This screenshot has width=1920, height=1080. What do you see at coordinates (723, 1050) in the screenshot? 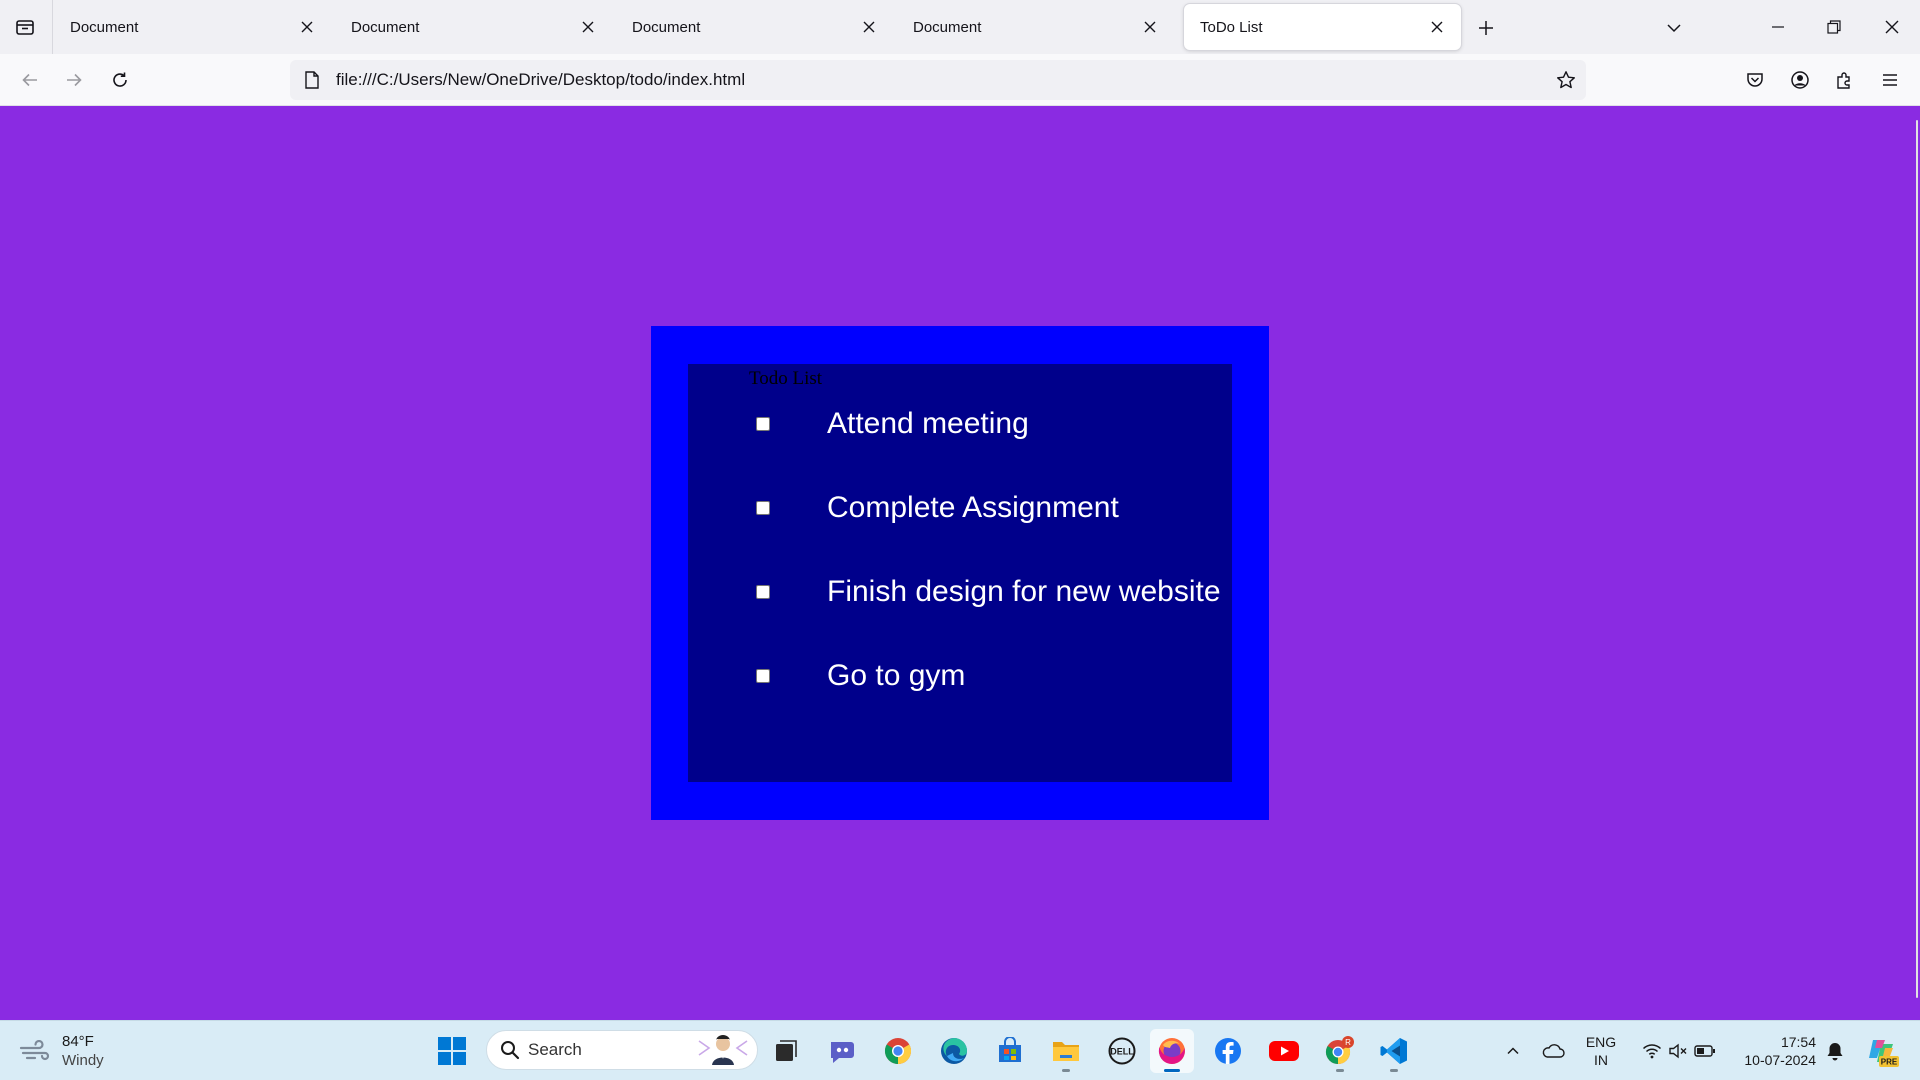
I see `search-highlight-icon` at bounding box center [723, 1050].